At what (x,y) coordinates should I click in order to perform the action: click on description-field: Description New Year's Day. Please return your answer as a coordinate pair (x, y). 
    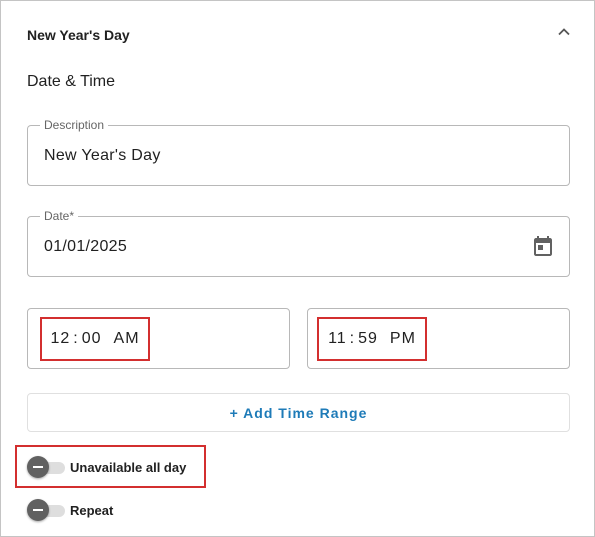
    Looking at the image, I should click on (298, 151).